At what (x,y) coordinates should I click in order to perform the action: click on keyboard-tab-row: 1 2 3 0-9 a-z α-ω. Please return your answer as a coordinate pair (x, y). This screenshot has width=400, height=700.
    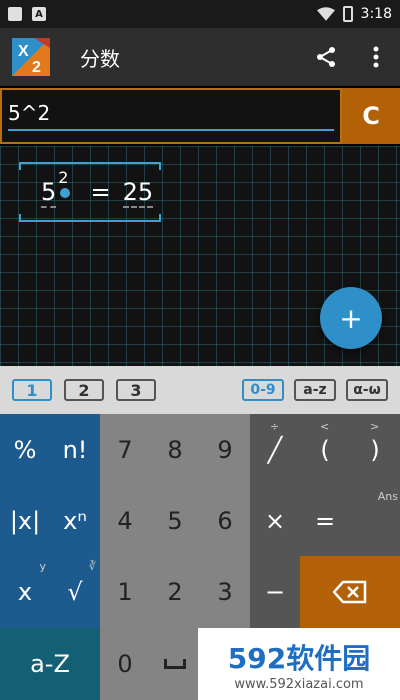
    Looking at the image, I should click on (200, 390).